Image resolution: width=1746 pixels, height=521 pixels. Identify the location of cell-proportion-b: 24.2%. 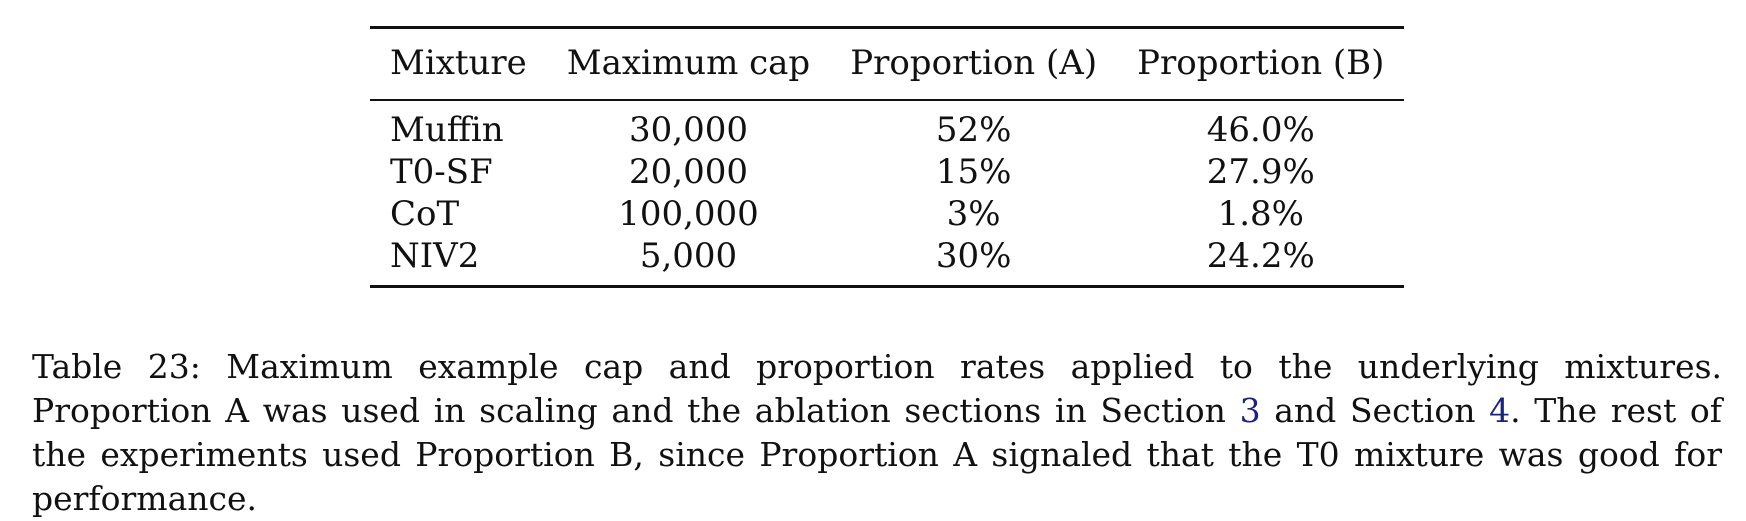
(1260, 256).